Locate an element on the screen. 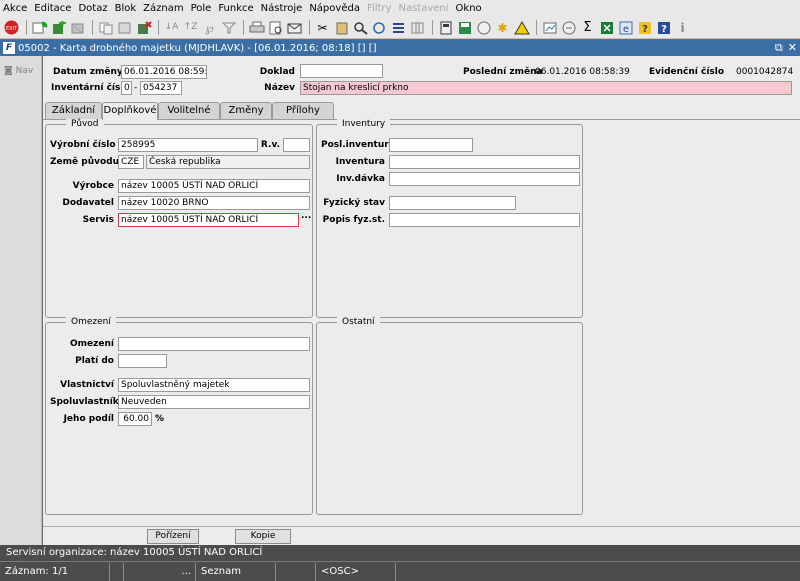 This screenshot has height=581, width=800. web-icon: e is located at coordinates (625, 27).